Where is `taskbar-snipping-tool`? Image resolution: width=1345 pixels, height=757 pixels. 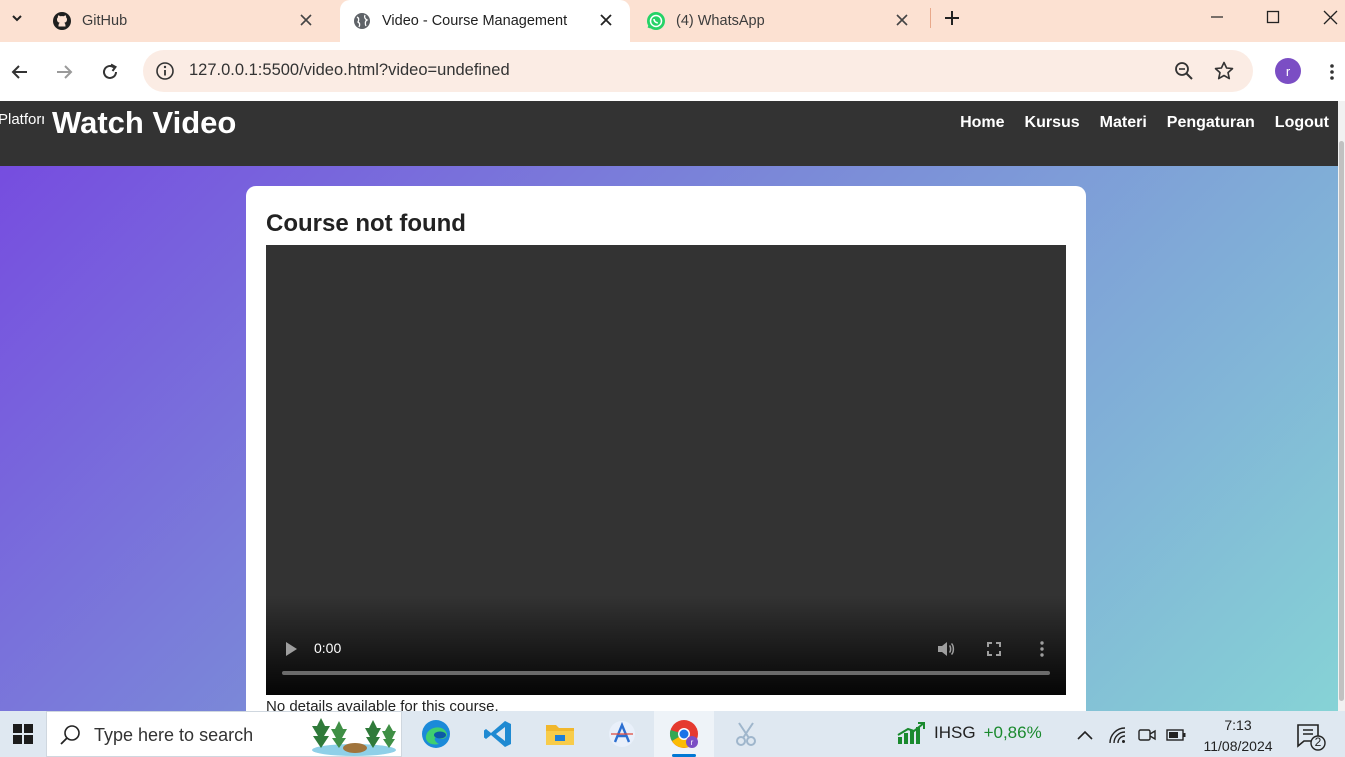 taskbar-snipping-tool is located at coordinates (746, 734).